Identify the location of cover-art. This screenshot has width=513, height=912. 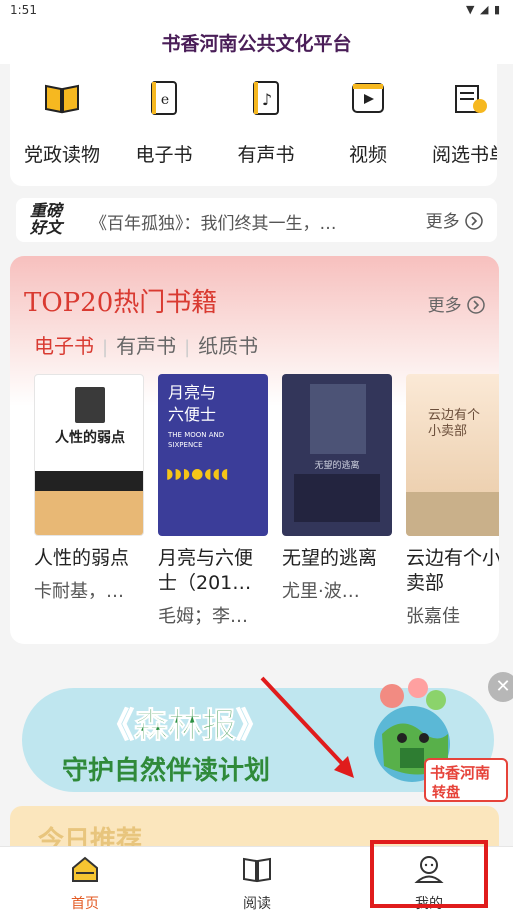
(338, 419).